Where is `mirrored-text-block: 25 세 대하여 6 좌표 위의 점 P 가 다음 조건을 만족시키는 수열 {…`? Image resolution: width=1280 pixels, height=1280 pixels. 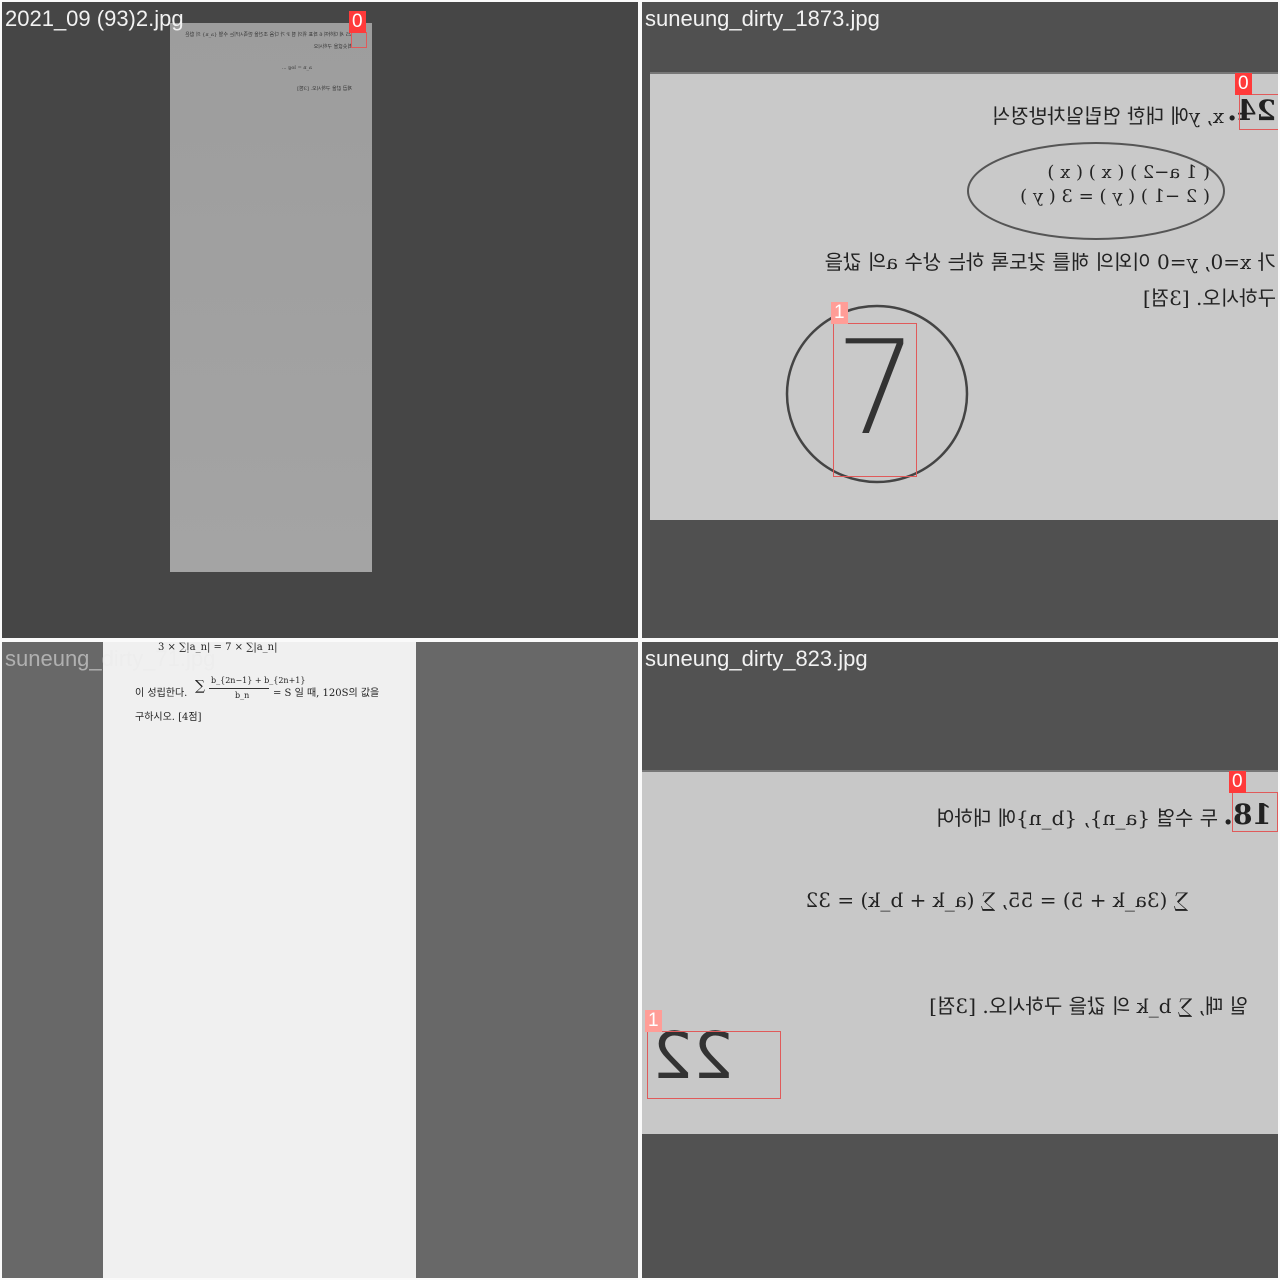
mirrored-text-block: 25 세 대하여 6 좌표 위의 점 P 가 다음 조건을 만족시키는 수열 {… is located at coordinates (271, 63).